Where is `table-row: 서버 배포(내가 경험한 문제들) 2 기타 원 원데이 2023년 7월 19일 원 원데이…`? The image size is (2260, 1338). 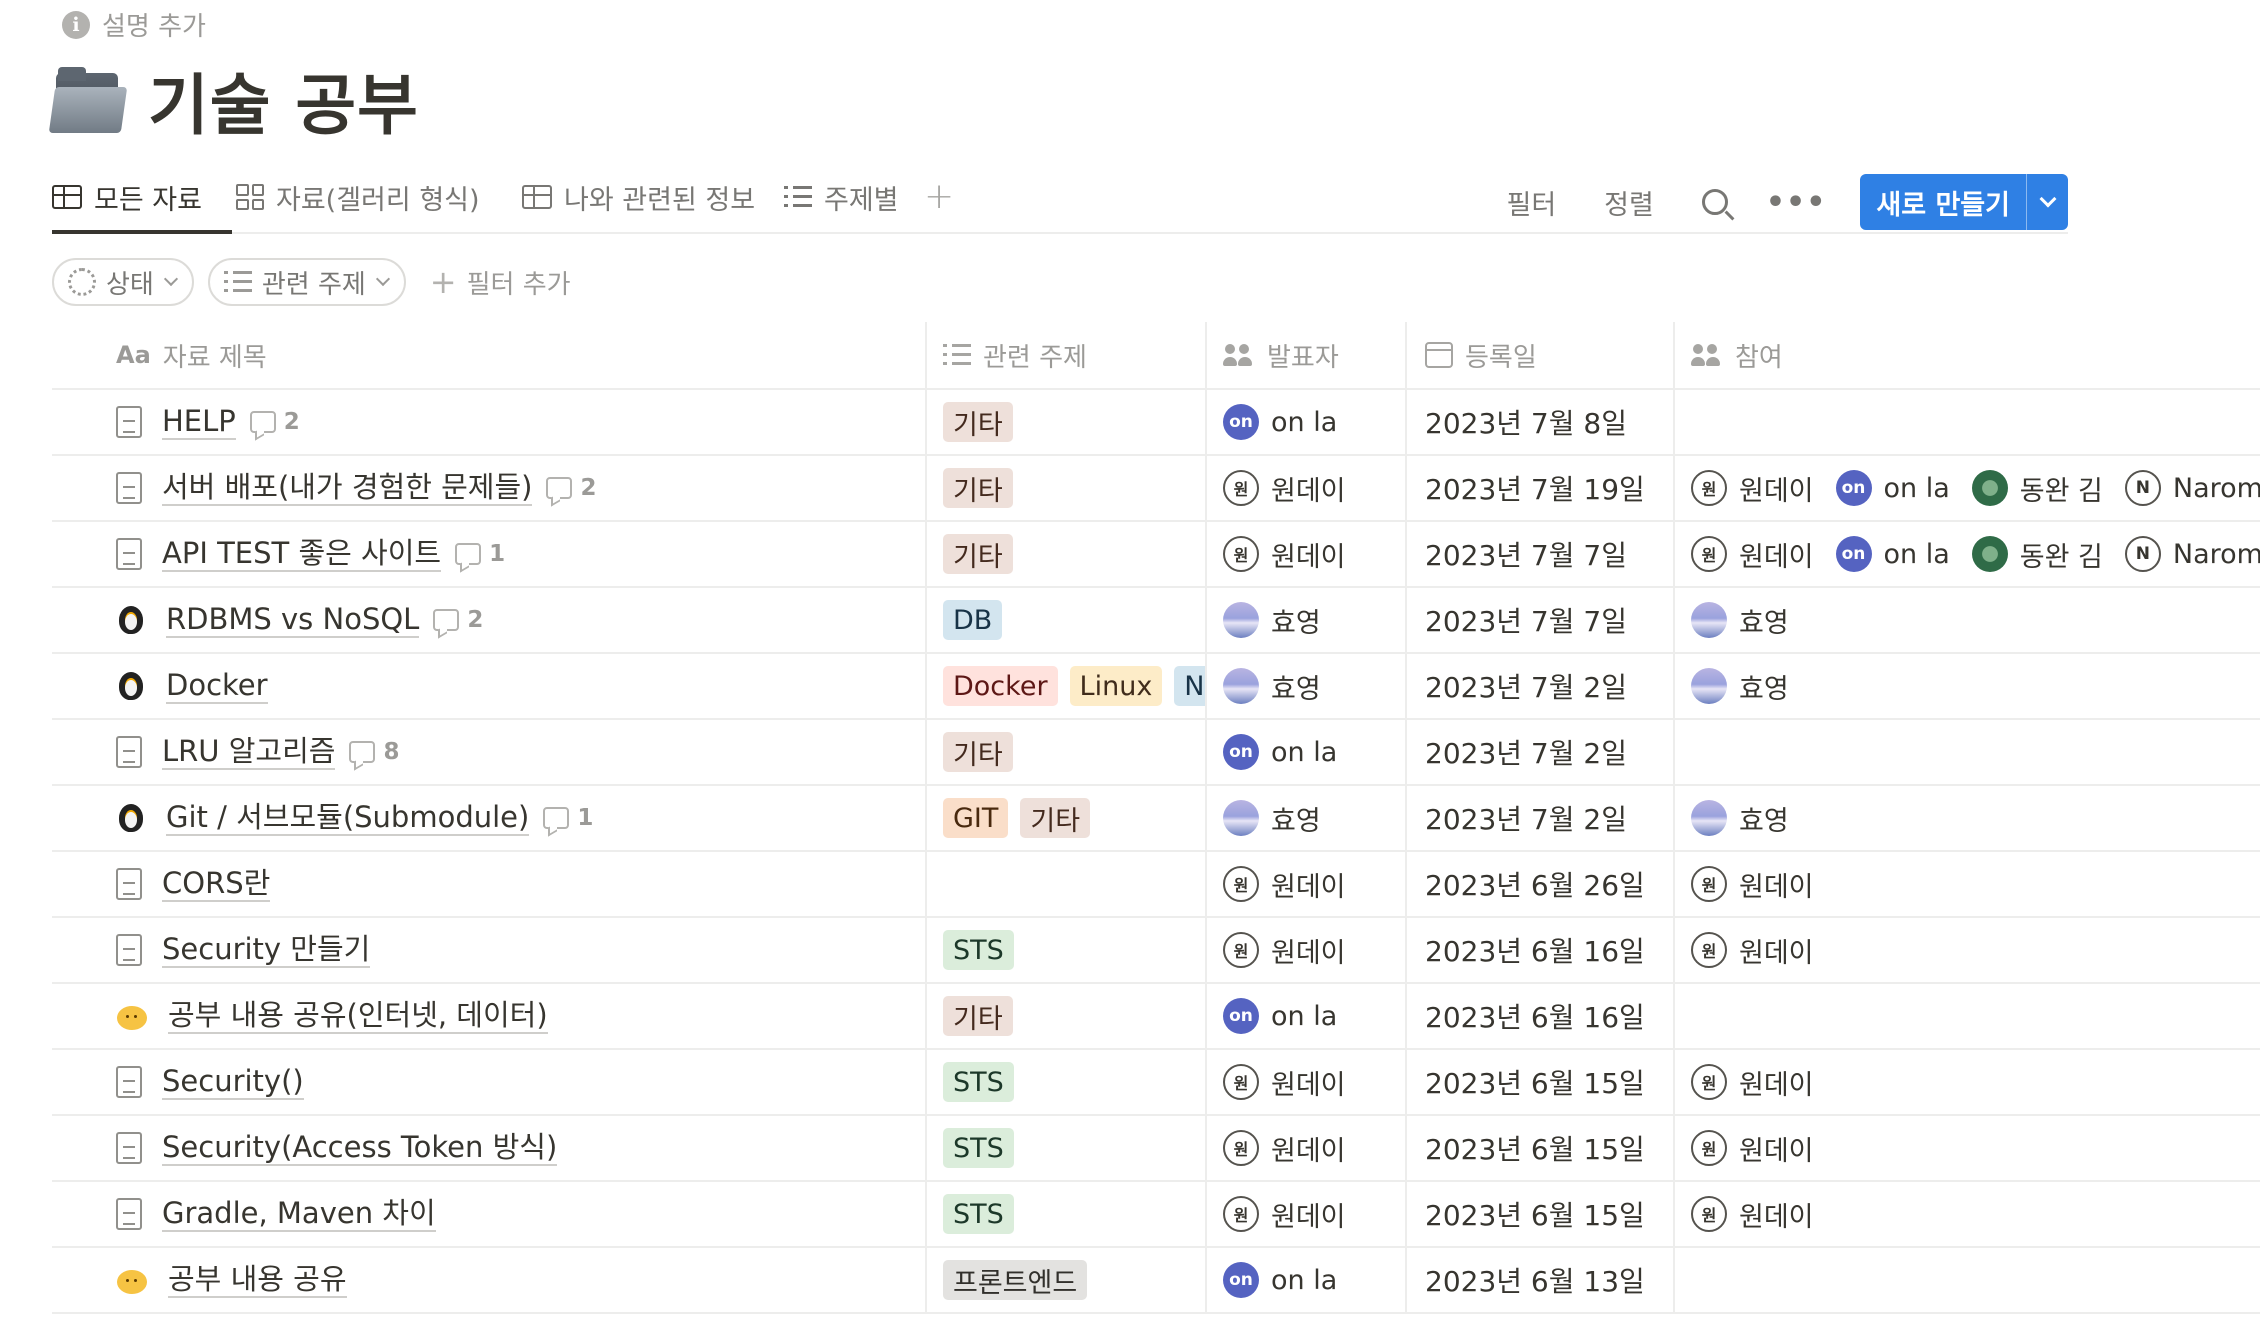
table-row: 서버 배포(내가 경험한 문제들) 2 기타 원 원데이 2023년 7월 19일 원 원데이… is located at coordinates (1156, 489).